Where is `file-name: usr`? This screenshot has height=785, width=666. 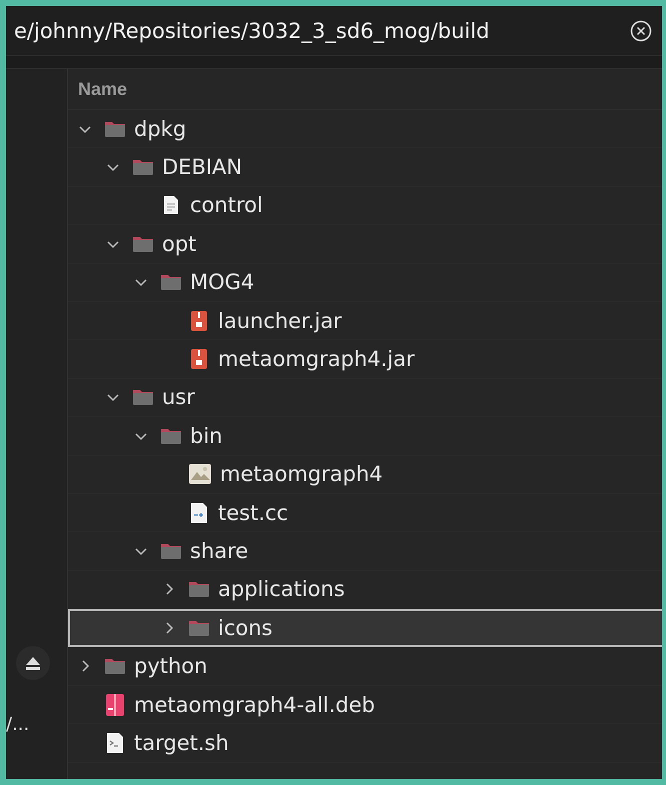 file-name: usr is located at coordinates (178, 397).